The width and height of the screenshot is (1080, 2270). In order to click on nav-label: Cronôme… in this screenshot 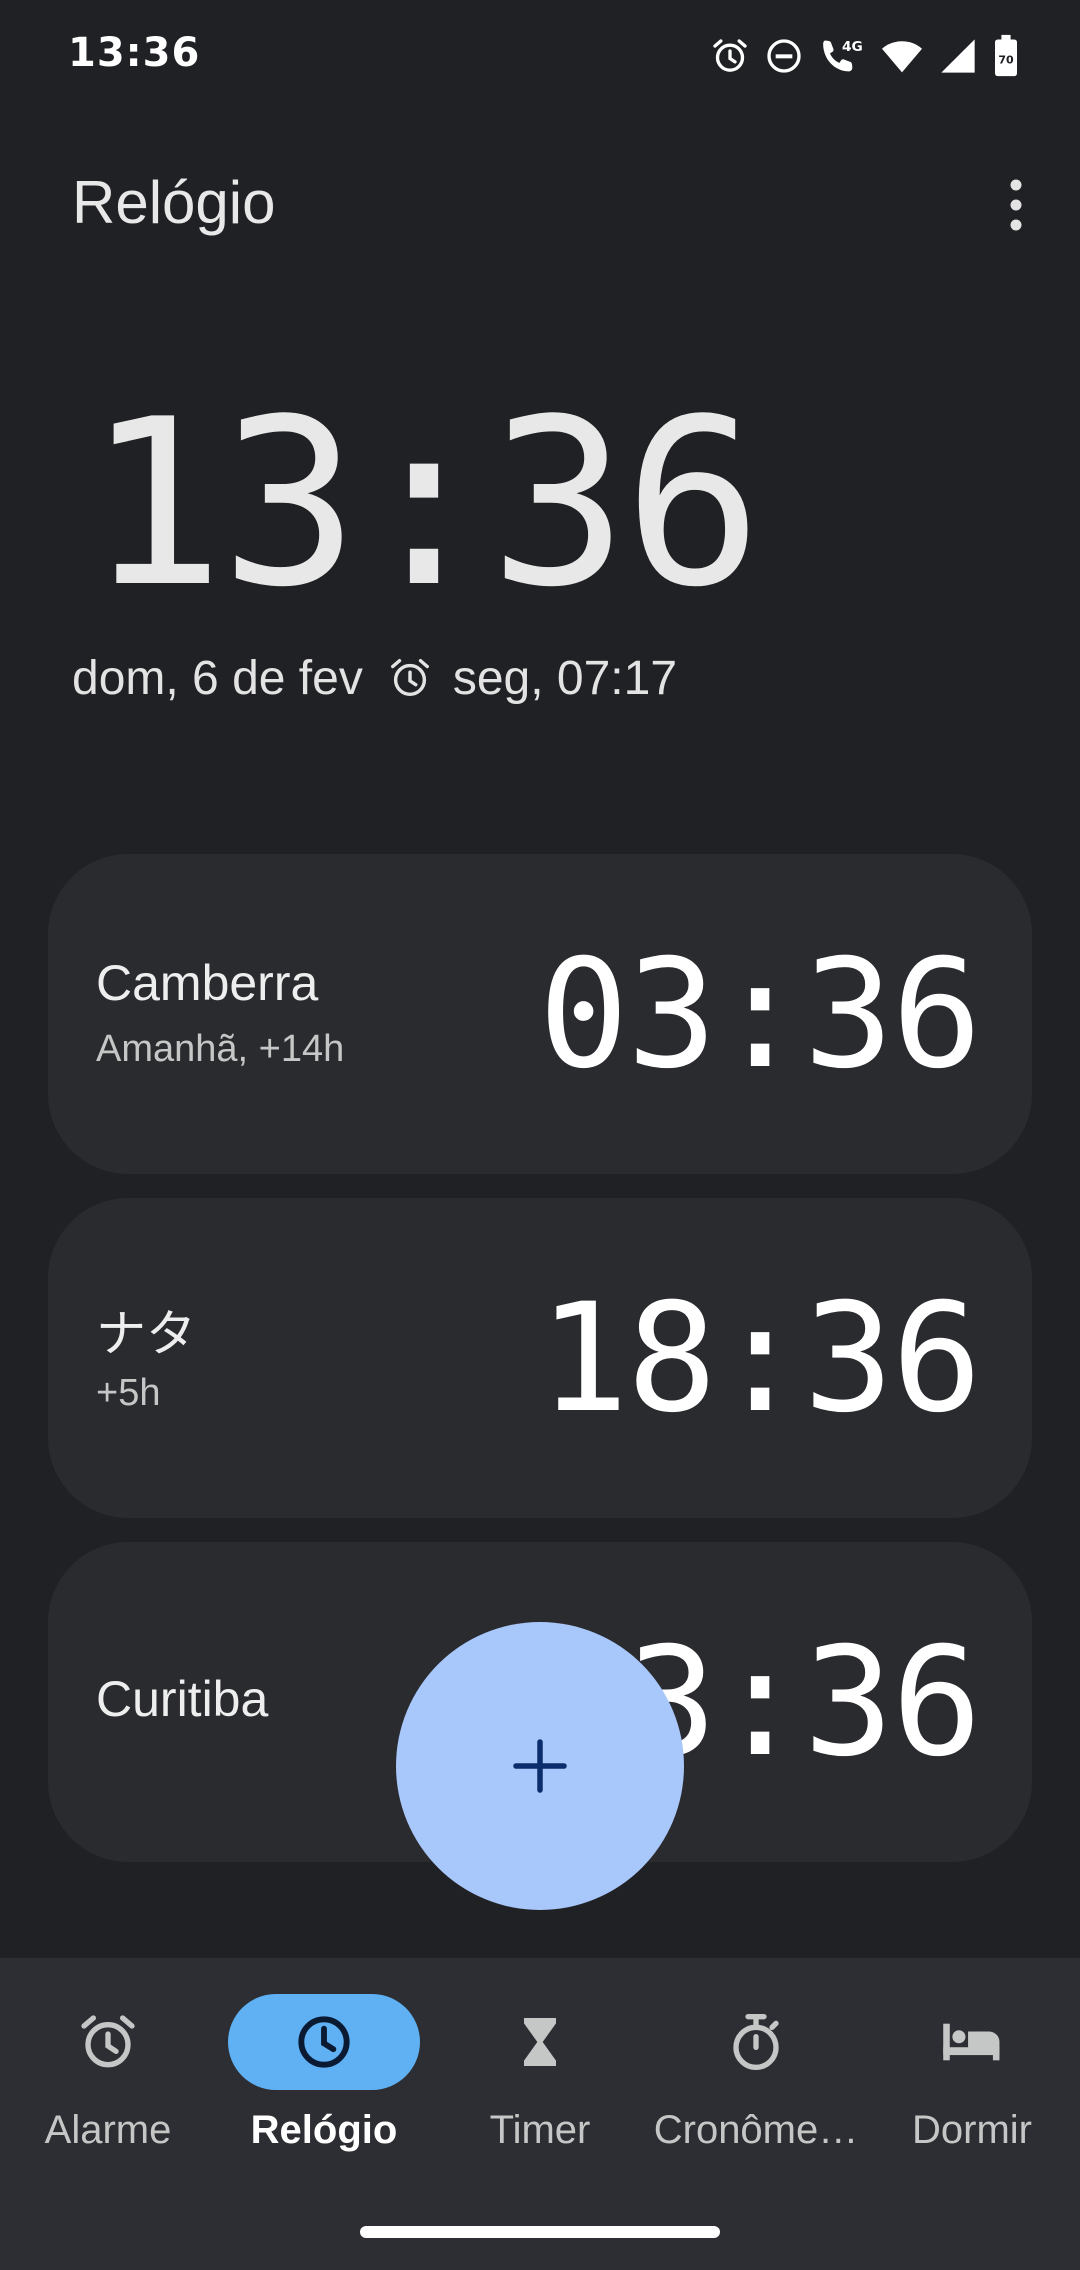, I will do `click(756, 2130)`.